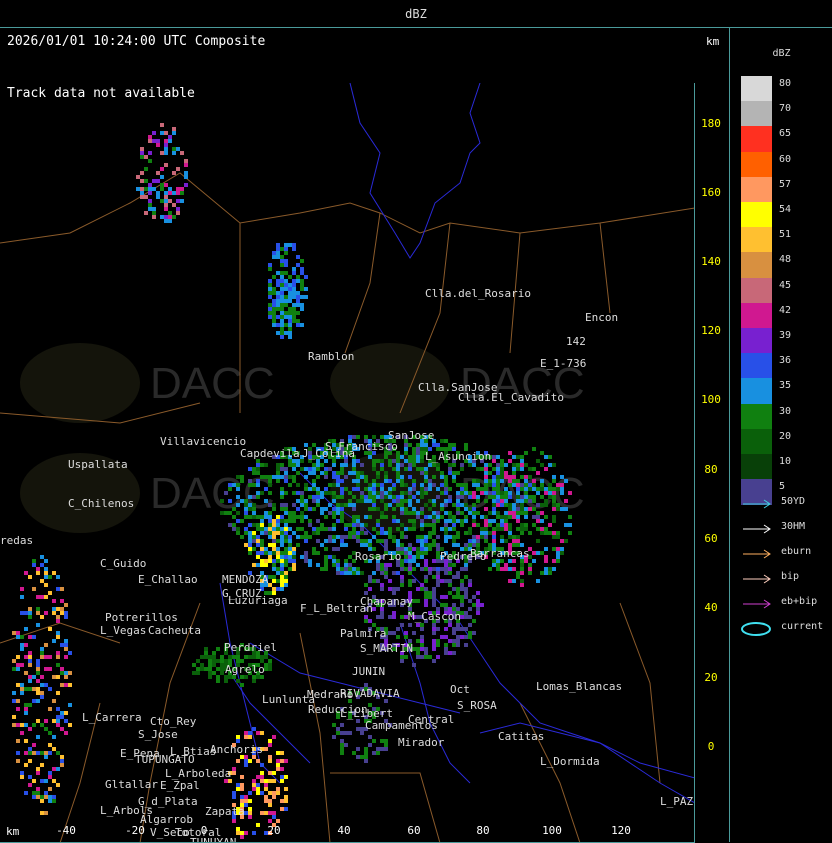  I want to click on legend-swatch, so click(756, 189).